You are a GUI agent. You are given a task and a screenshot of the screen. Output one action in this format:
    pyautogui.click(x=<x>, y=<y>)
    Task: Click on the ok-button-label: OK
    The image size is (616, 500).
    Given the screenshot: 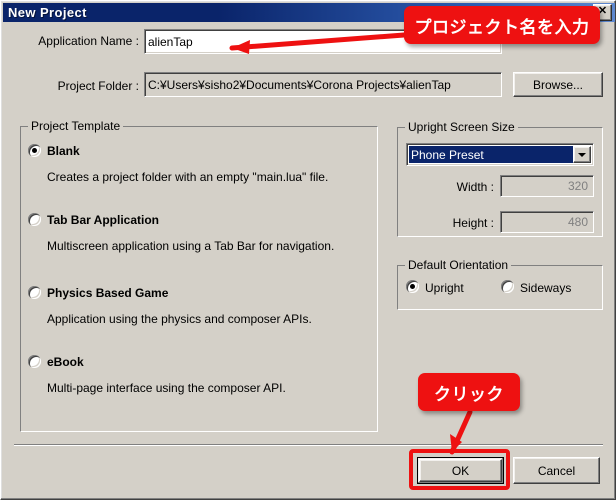 What is the action you would take?
    pyautogui.click(x=460, y=470)
    